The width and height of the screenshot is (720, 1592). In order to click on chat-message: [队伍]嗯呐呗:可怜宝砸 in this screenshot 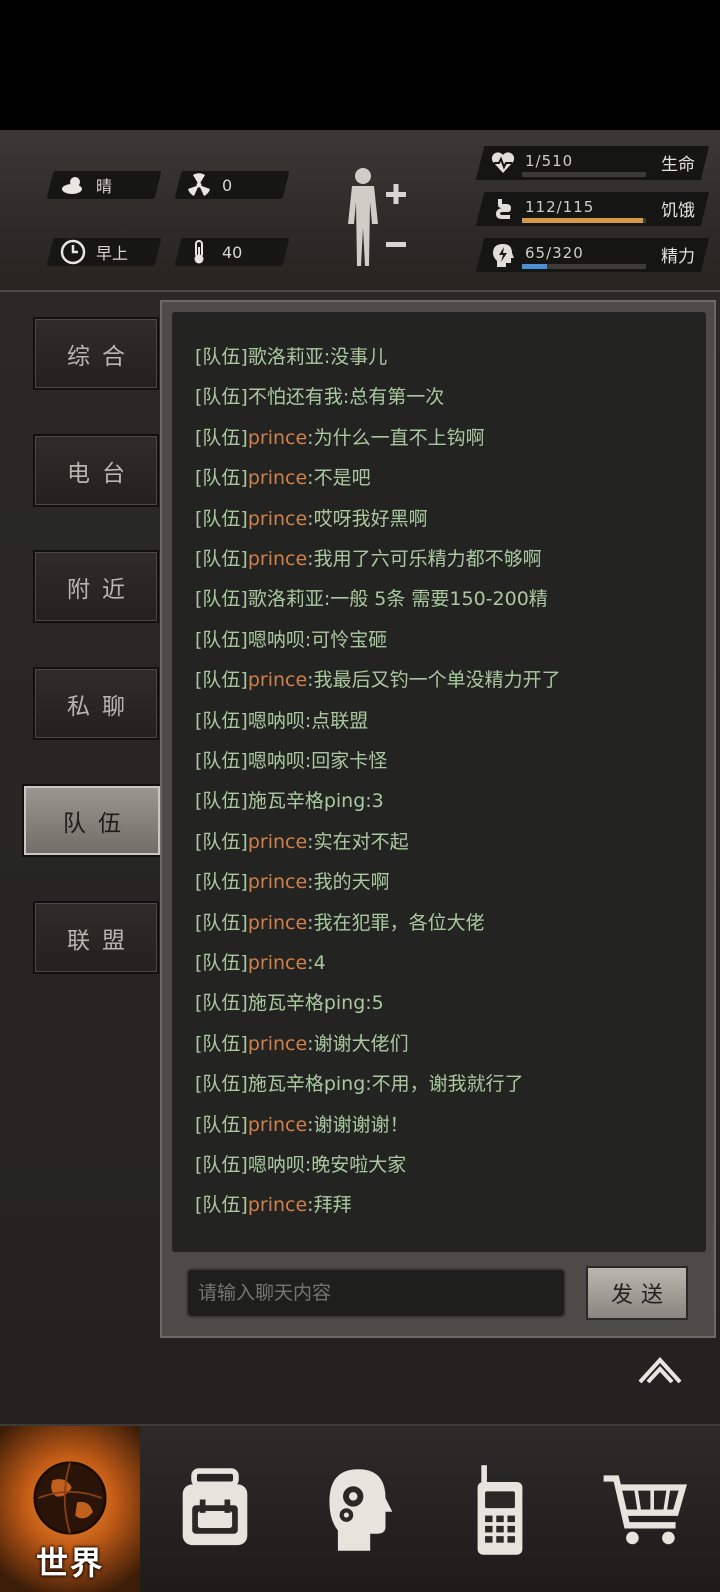, I will do `click(291, 638)`.